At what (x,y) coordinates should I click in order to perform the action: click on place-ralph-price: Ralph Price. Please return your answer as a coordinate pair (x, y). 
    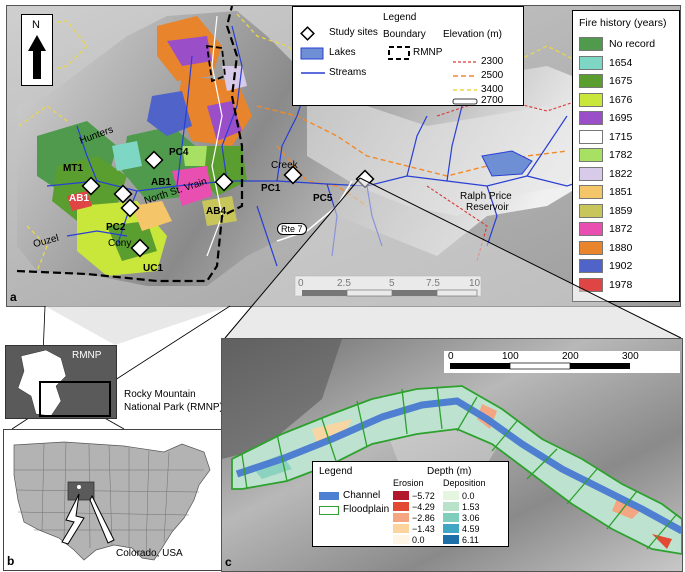
    Looking at the image, I should click on (486, 196).